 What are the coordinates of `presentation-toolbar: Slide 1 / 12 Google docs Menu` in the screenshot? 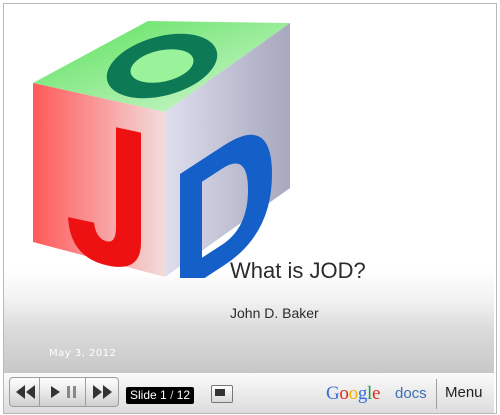 It's located at (249, 392).